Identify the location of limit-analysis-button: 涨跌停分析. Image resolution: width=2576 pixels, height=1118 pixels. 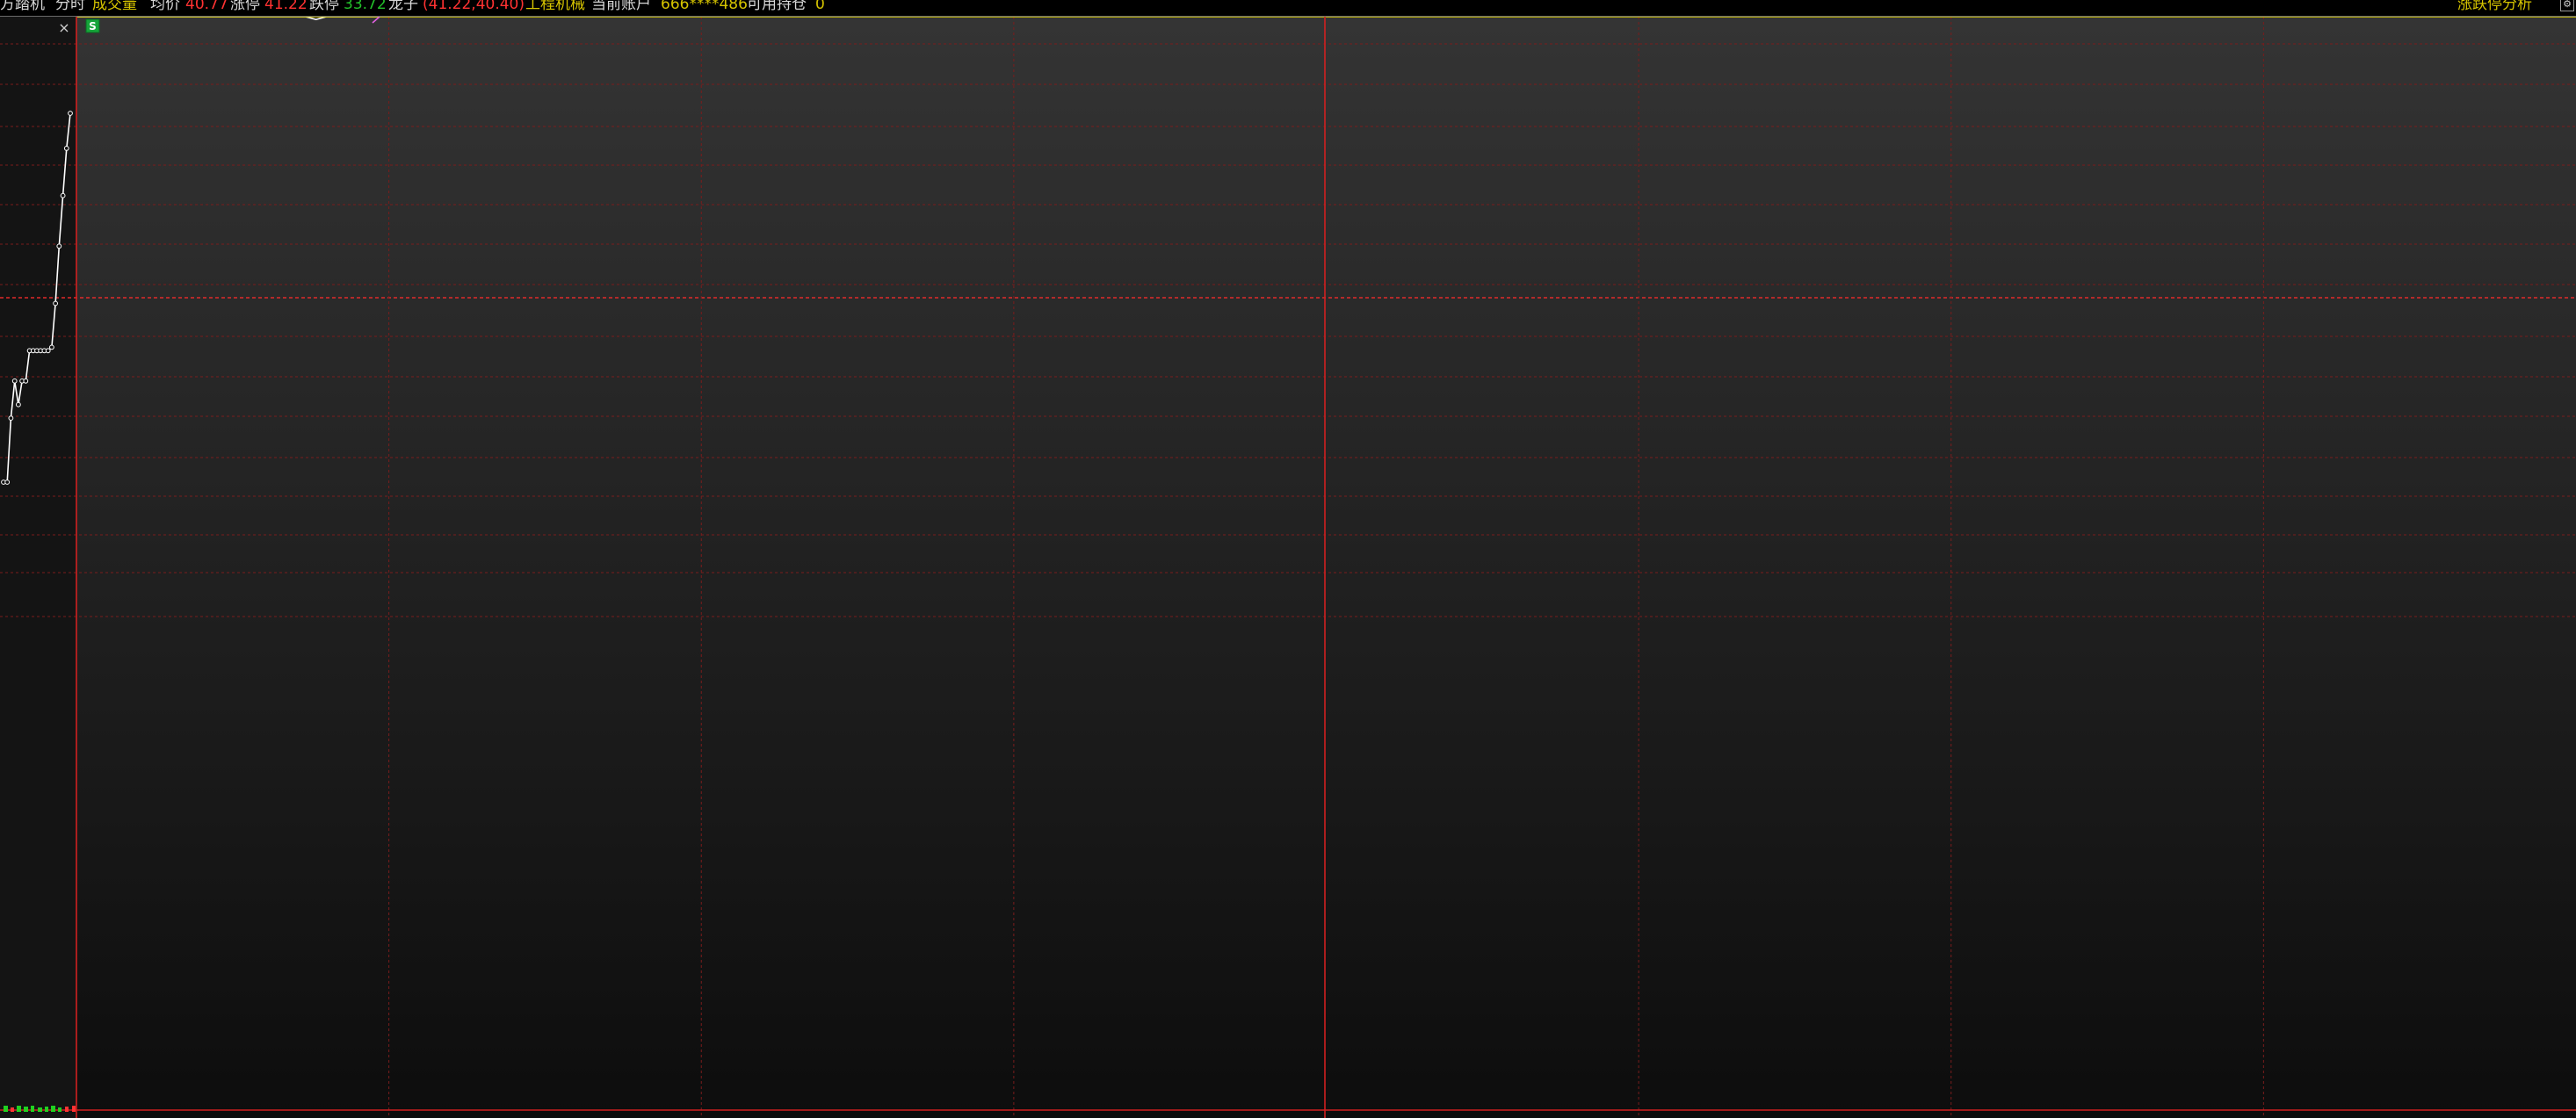
(2494, 6).